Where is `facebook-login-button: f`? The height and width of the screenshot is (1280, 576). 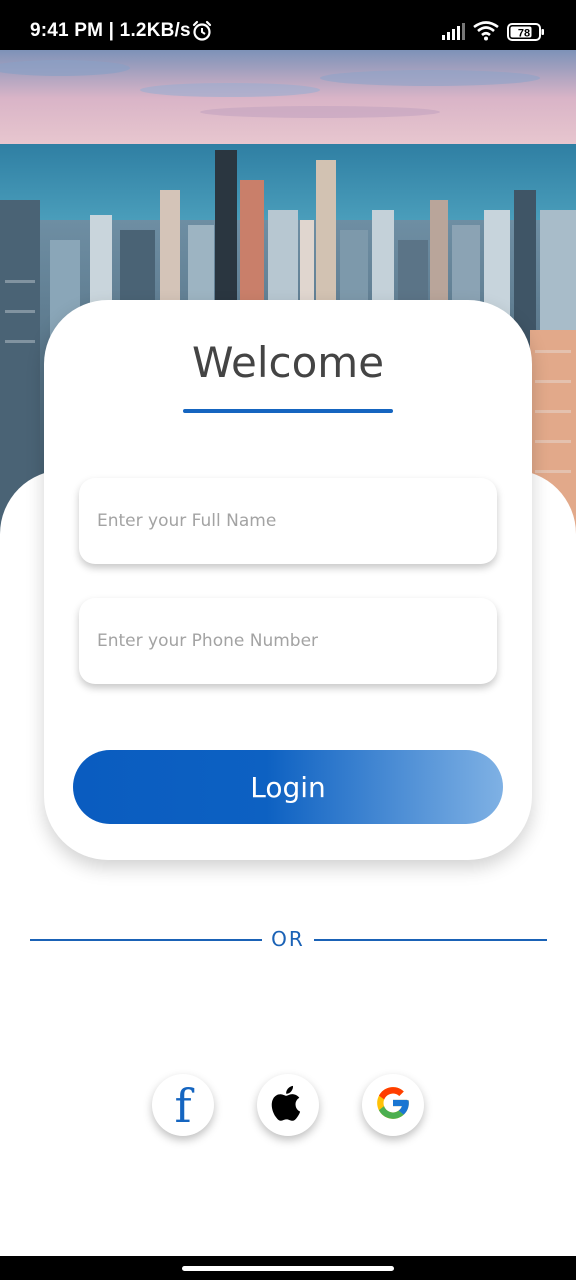
facebook-login-button: f is located at coordinates (183, 1105).